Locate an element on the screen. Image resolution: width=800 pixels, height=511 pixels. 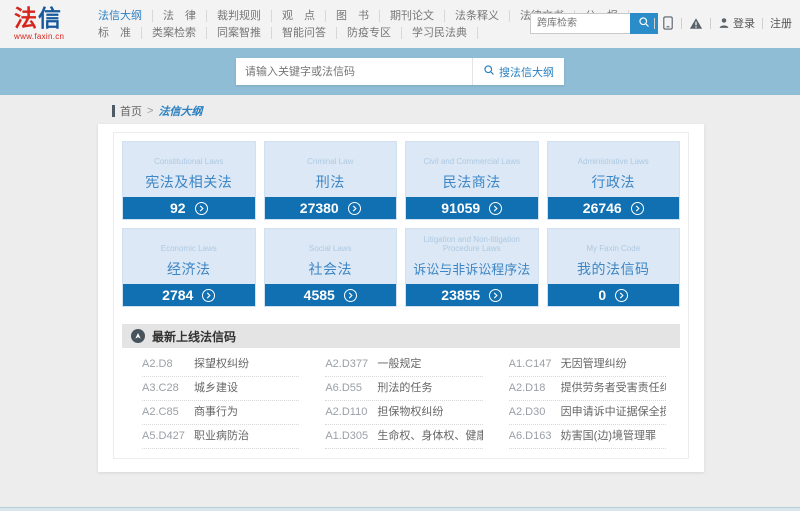
tile-administrative-laws: Administrative Laws 行政法 26746 is located at coordinates (613, 180).